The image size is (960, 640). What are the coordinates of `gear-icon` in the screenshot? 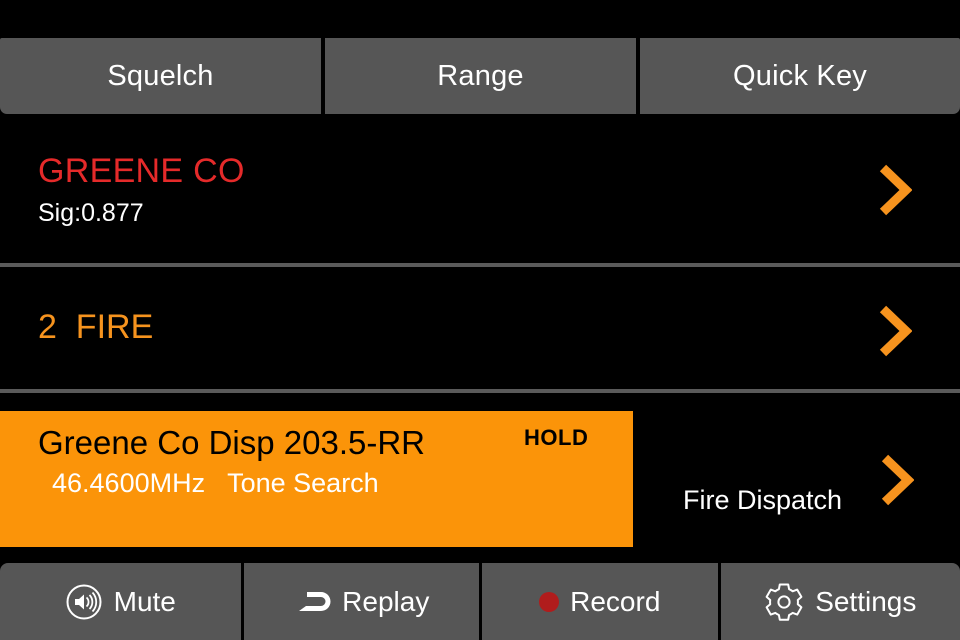 It's located at (784, 602).